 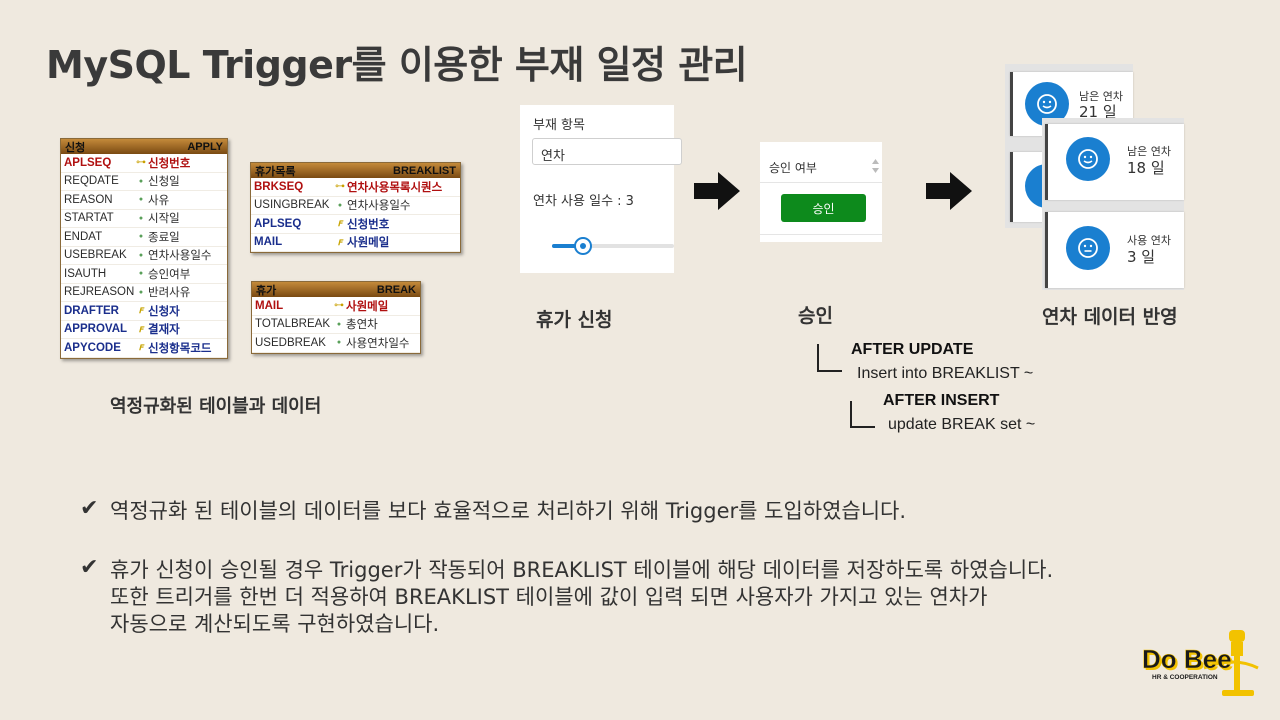 I want to click on erd-row: REASON ● 사유, so click(x=144, y=200).